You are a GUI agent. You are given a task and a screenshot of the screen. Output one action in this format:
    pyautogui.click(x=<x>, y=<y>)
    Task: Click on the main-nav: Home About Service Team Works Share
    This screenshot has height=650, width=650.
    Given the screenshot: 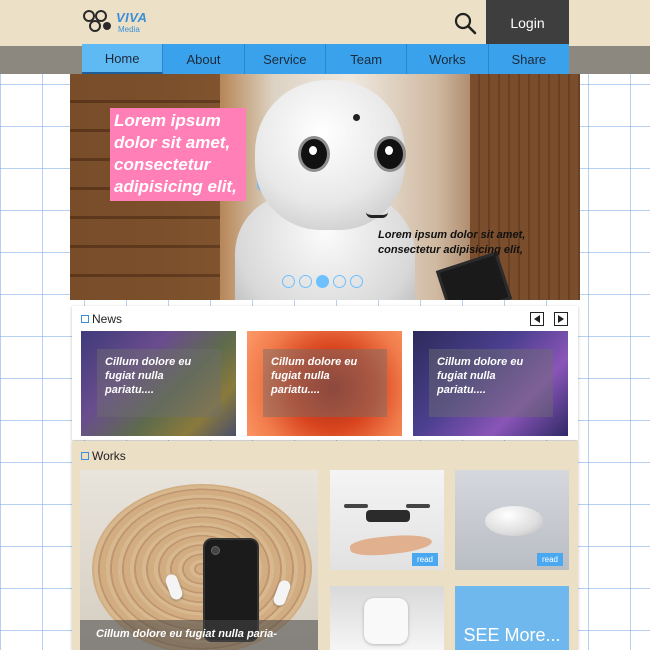 What is the action you would take?
    pyautogui.click(x=325, y=59)
    